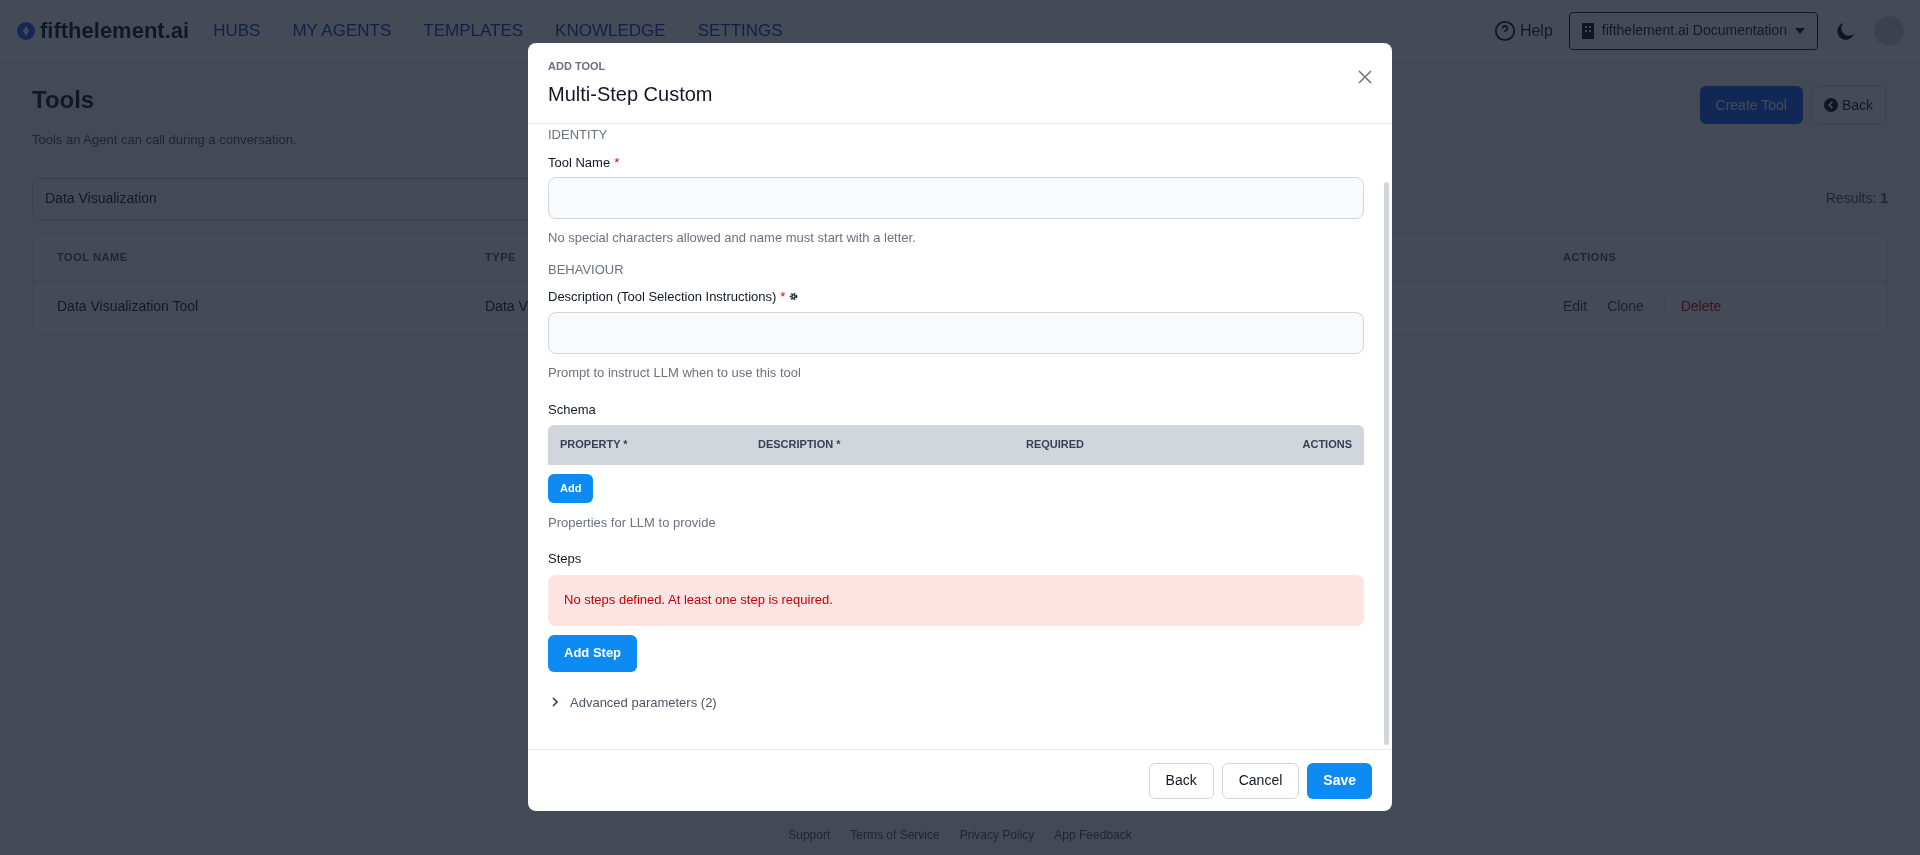 This screenshot has height=855, width=1920. What do you see at coordinates (732, 238) in the screenshot?
I see `field-hint: No special characters allowed and name must start with a letter.` at bounding box center [732, 238].